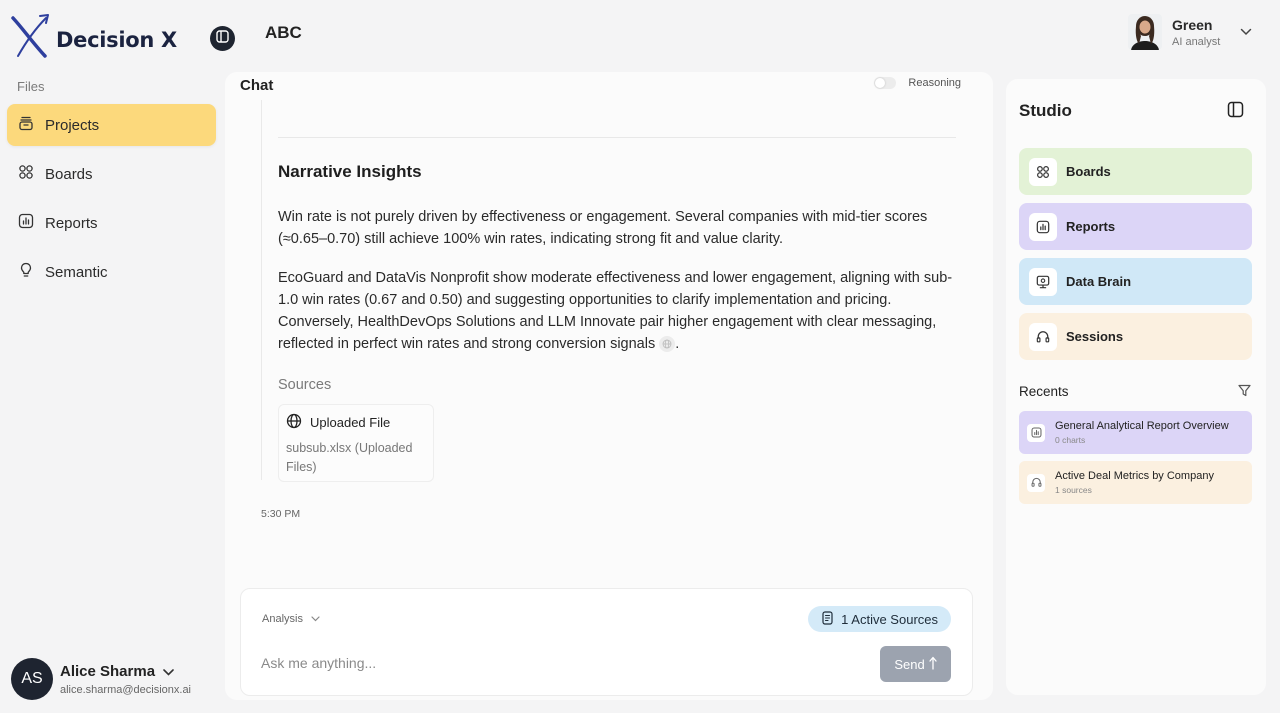  Describe the element at coordinates (1134, 476) in the screenshot. I see `recent-title: Active Deal Metrics by Company` at that location.